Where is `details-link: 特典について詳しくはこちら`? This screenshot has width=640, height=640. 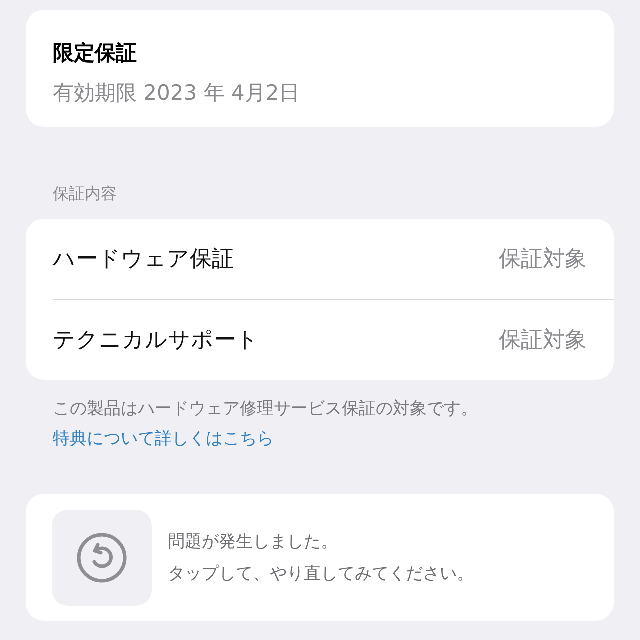 details-link: 特典について詳しくはこちら is located at coordinates (163, 439).